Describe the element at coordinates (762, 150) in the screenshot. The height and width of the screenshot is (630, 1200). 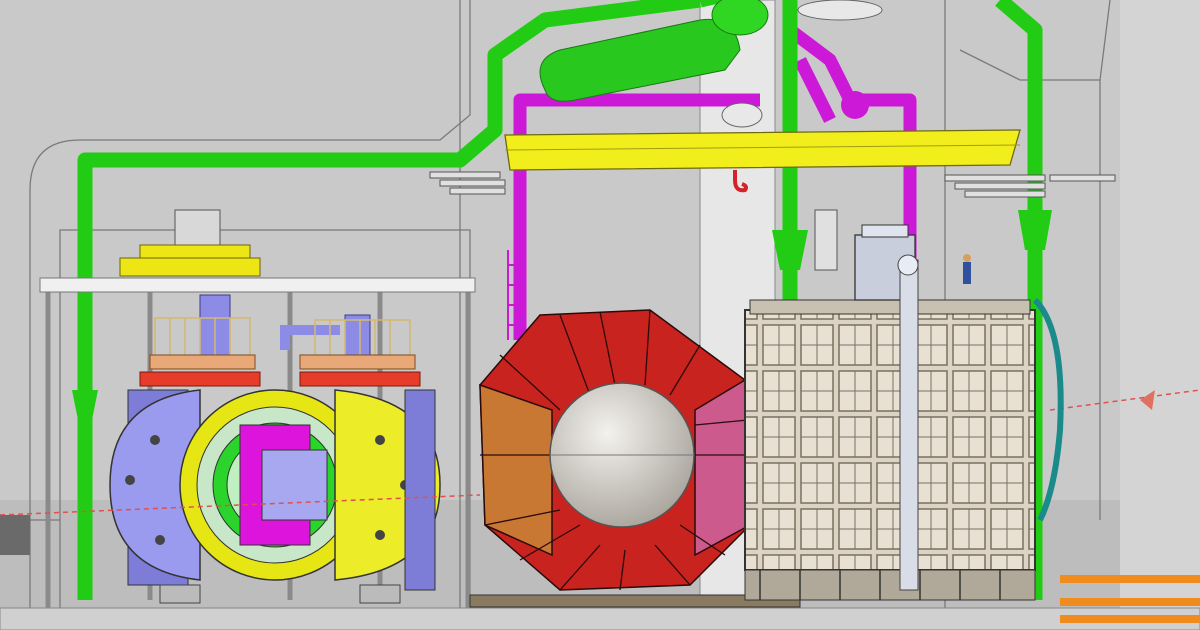
I see `overhead-crane` at that location.